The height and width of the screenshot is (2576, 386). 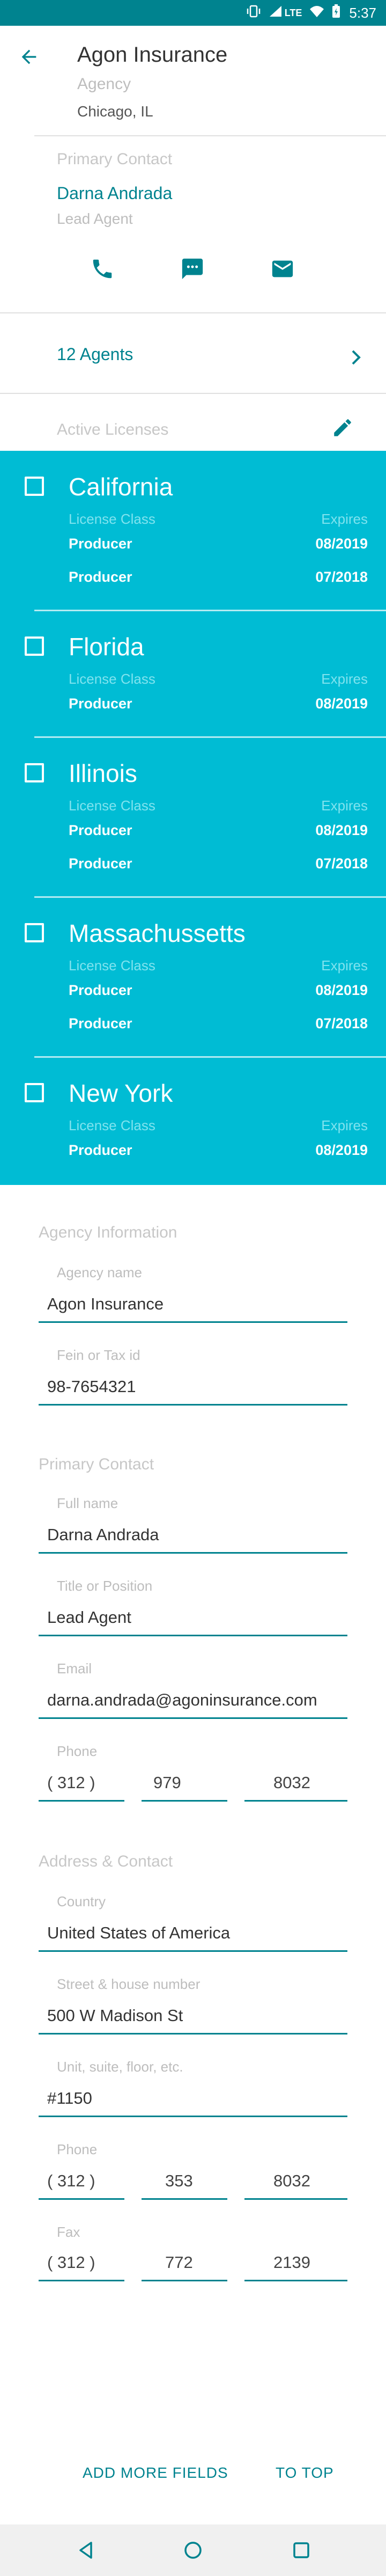 What do you see at coordinates (167, 1782) in the screenshot?
I see `phone-prefix-field: 979` at bounding box center [167, 1782].